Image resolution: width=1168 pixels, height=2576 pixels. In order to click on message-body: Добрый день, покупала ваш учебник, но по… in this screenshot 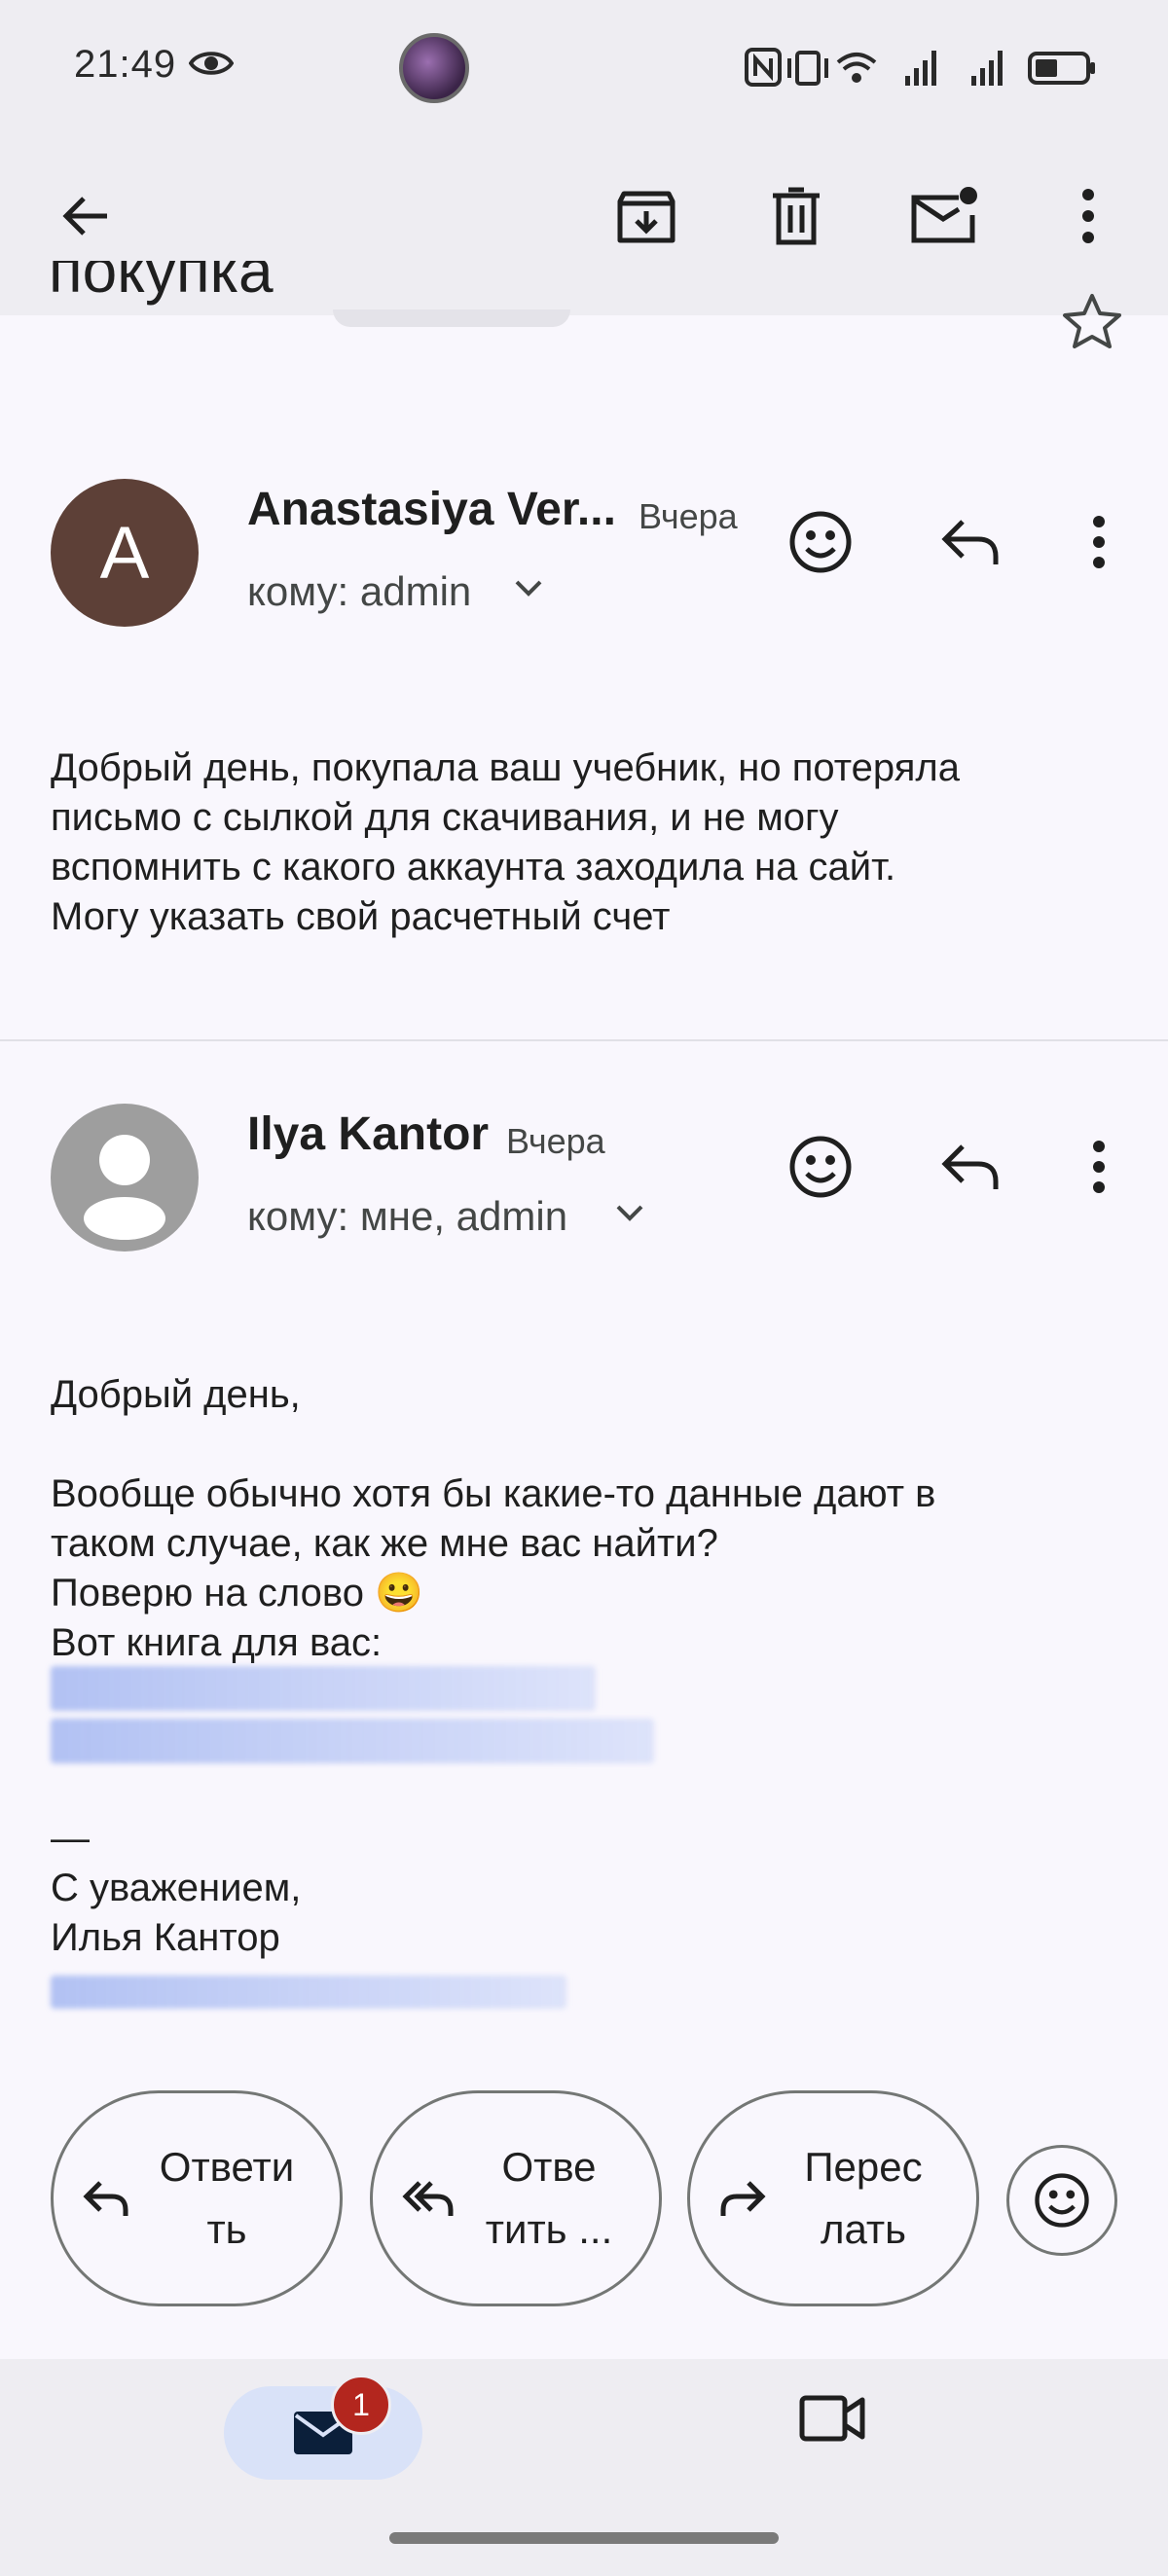, I will do `click(506, 842)`.